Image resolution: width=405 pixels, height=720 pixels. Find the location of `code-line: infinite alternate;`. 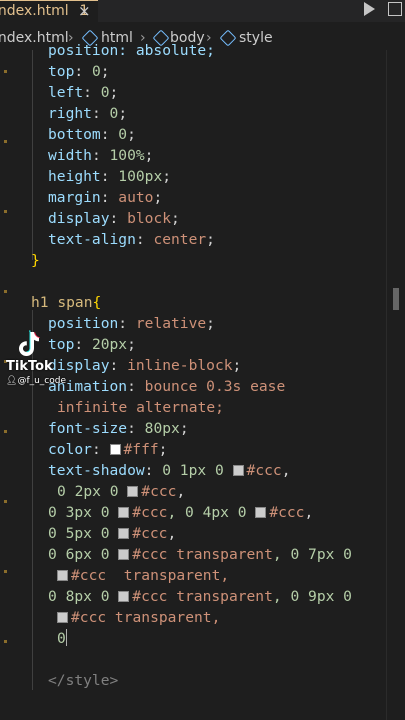

code-line: infinite alternate; is located at coordinates (140, 407).